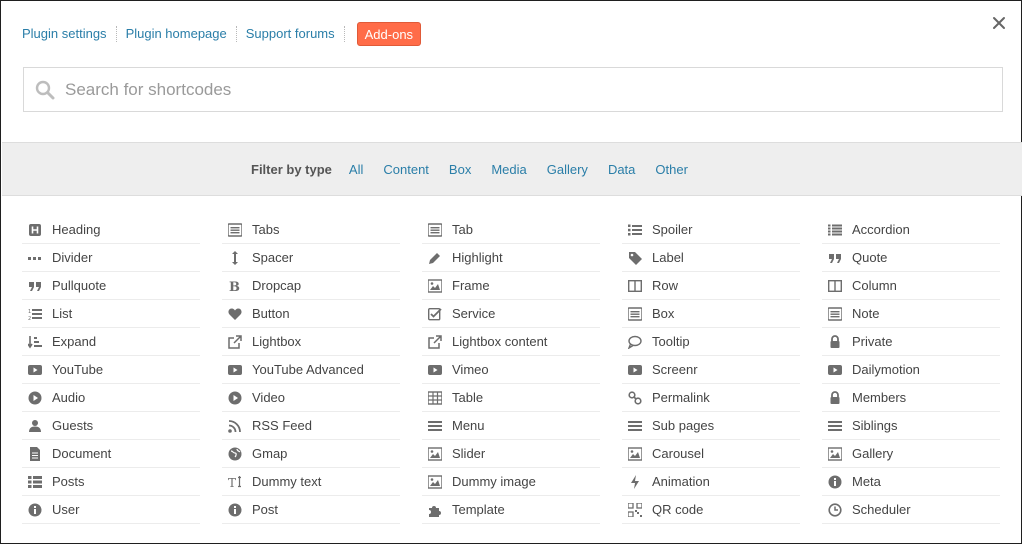 The image size is (1022, 544). What do you see at coordinates (111, 314) in the screenshot?
I see `shortcode-list: 1 2 List` at bounding box center [111, 314].